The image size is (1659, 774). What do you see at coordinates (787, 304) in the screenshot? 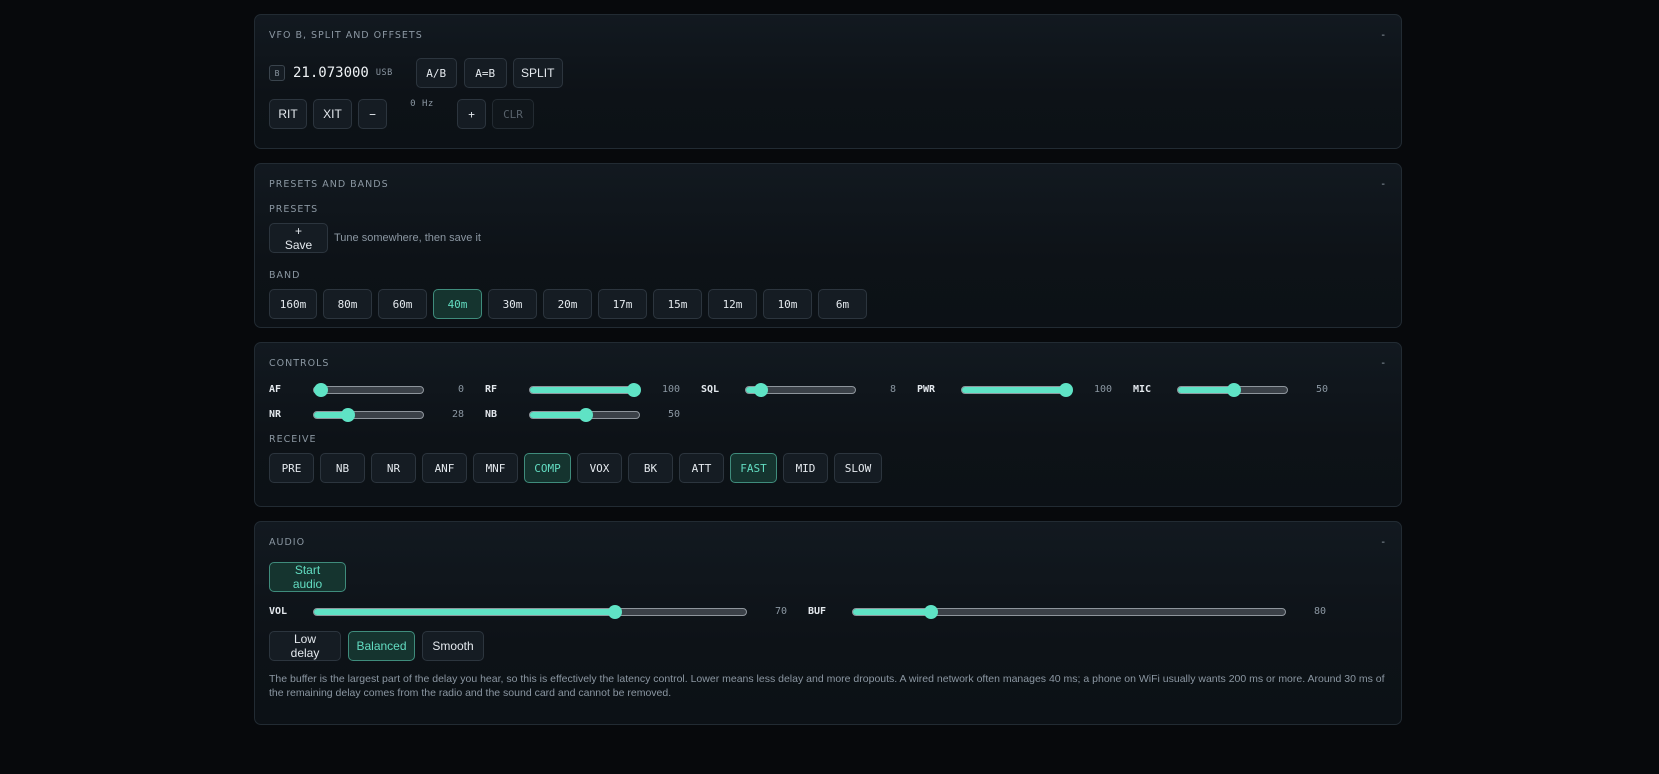
I see `band-button-10m: 10m` at bounding box center [787, 304].